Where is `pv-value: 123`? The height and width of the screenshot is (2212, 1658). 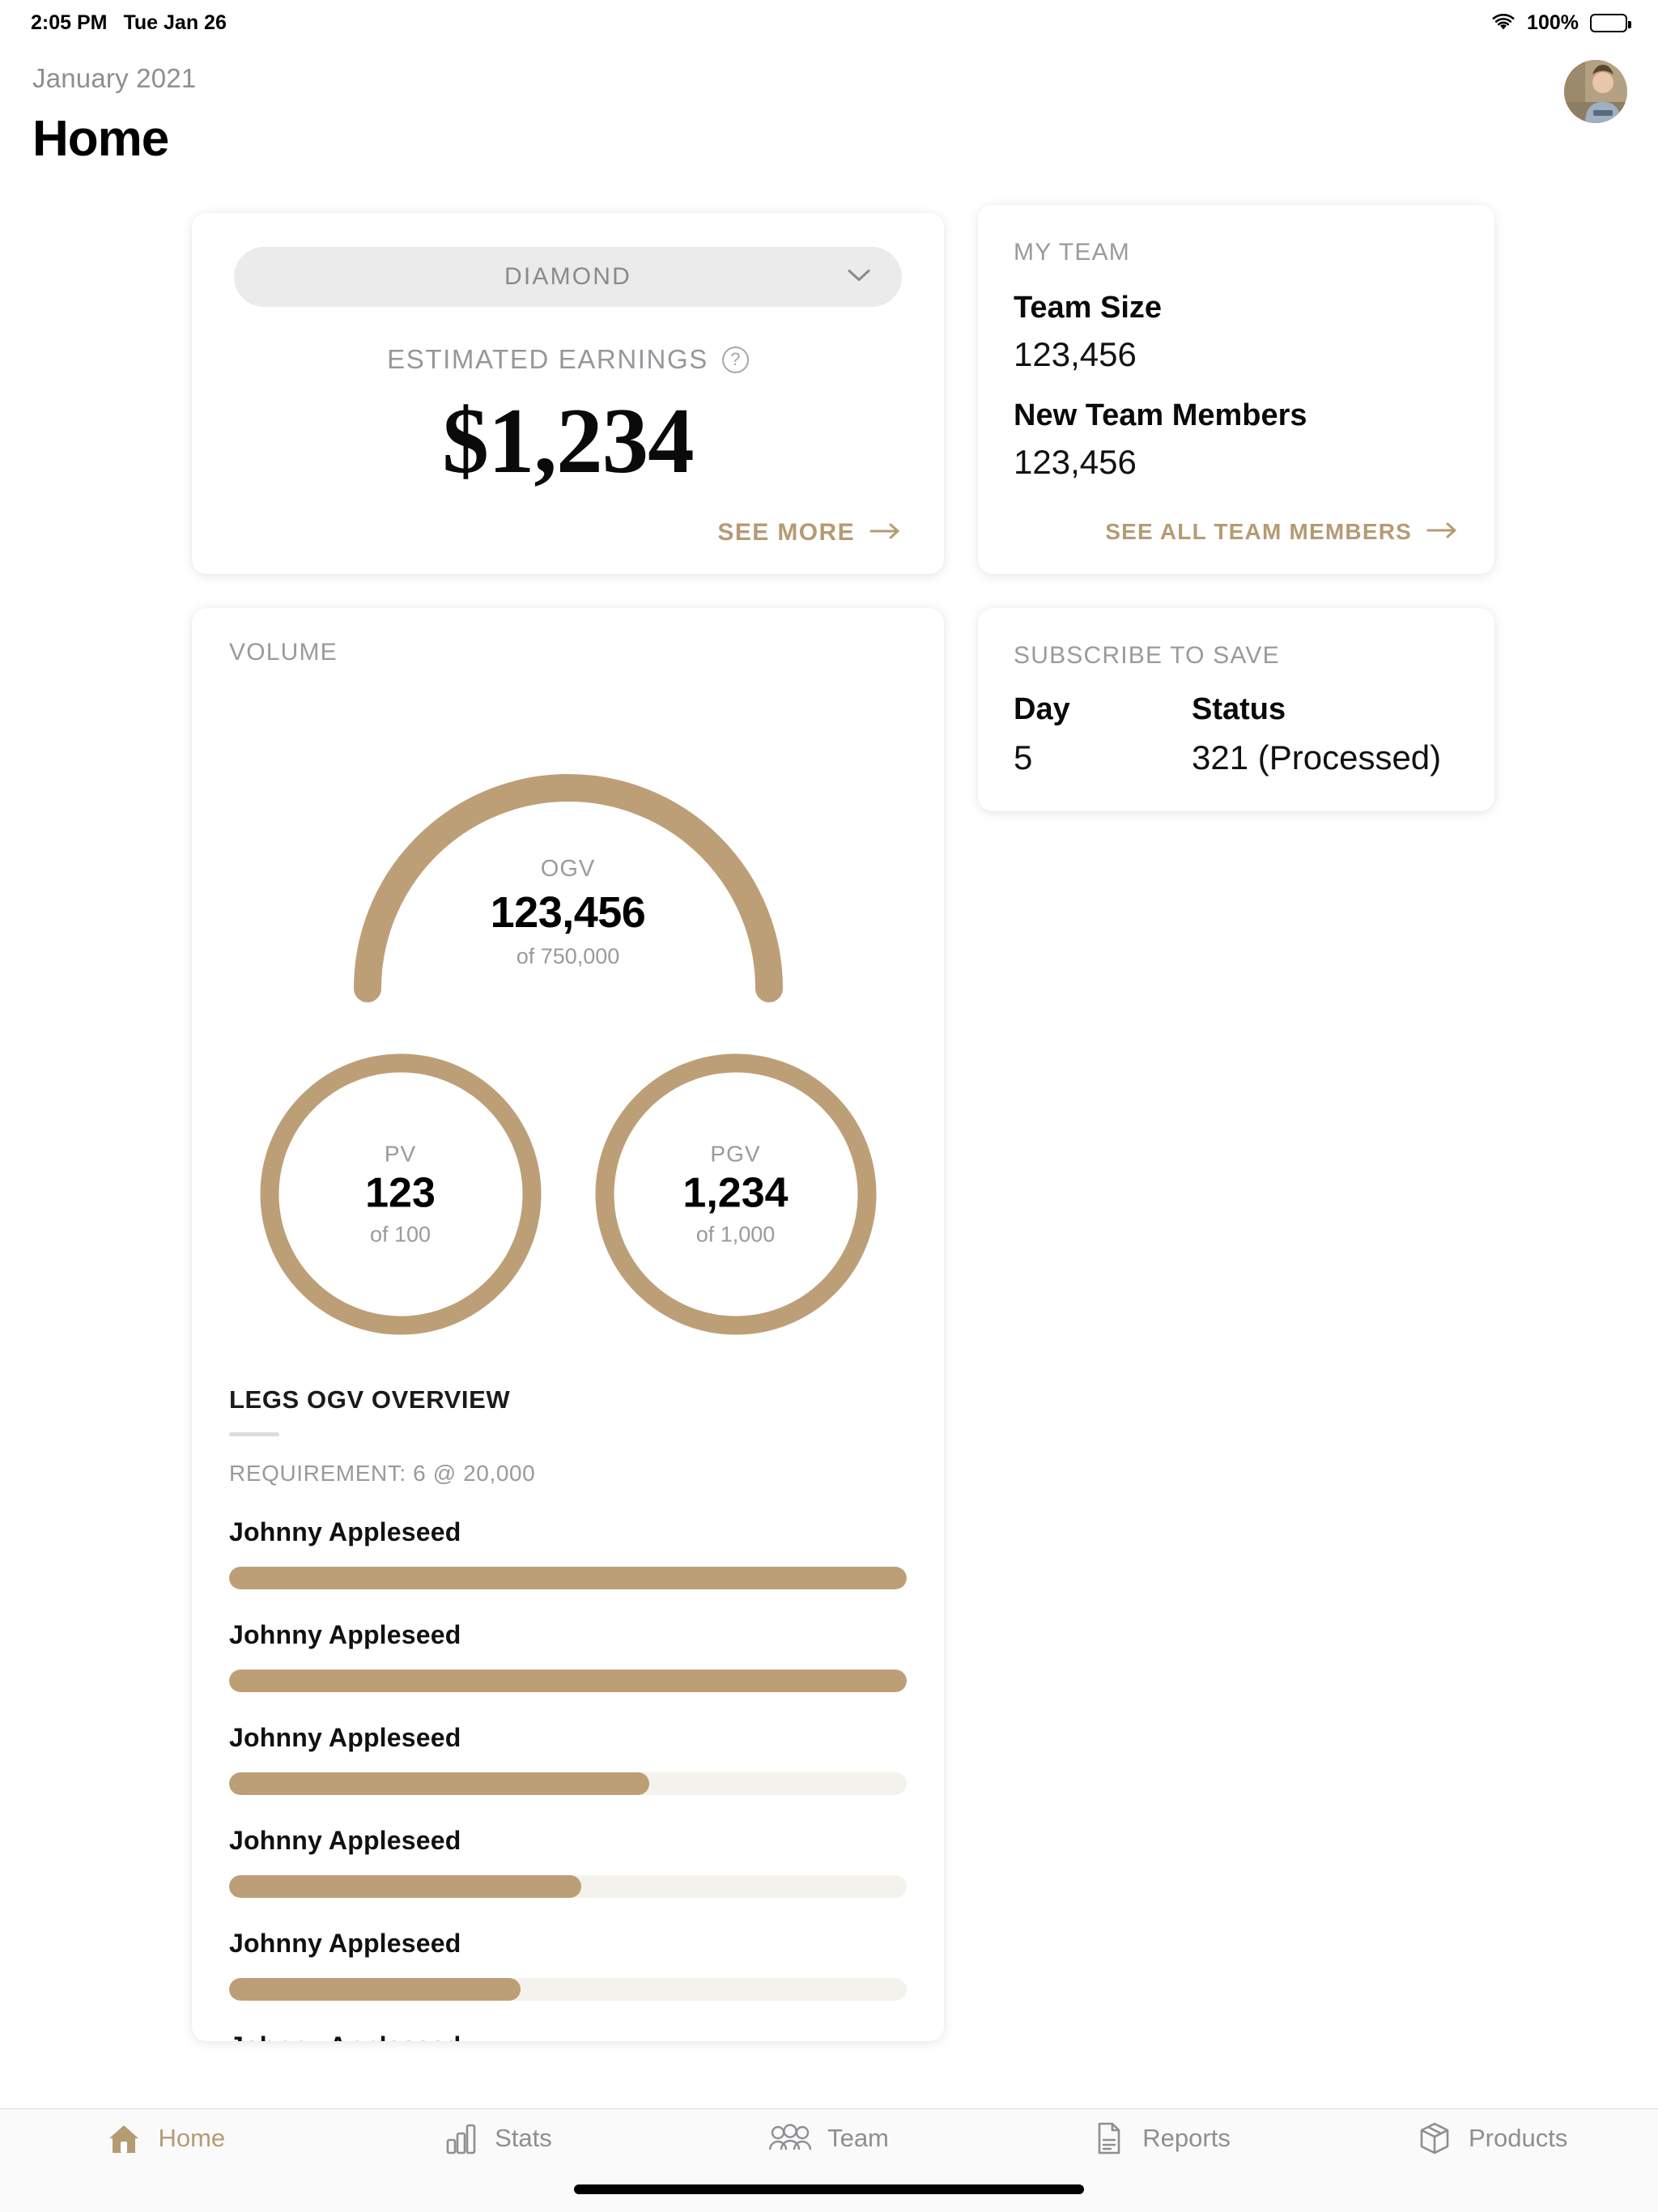 pv-value: 123 is located at coordinates (400, 1193).